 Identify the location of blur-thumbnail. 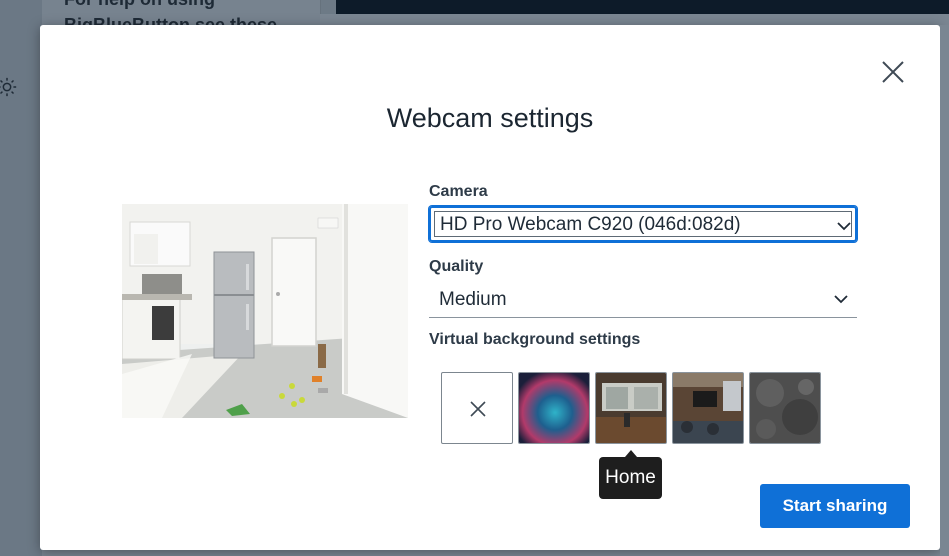
(554, 408).